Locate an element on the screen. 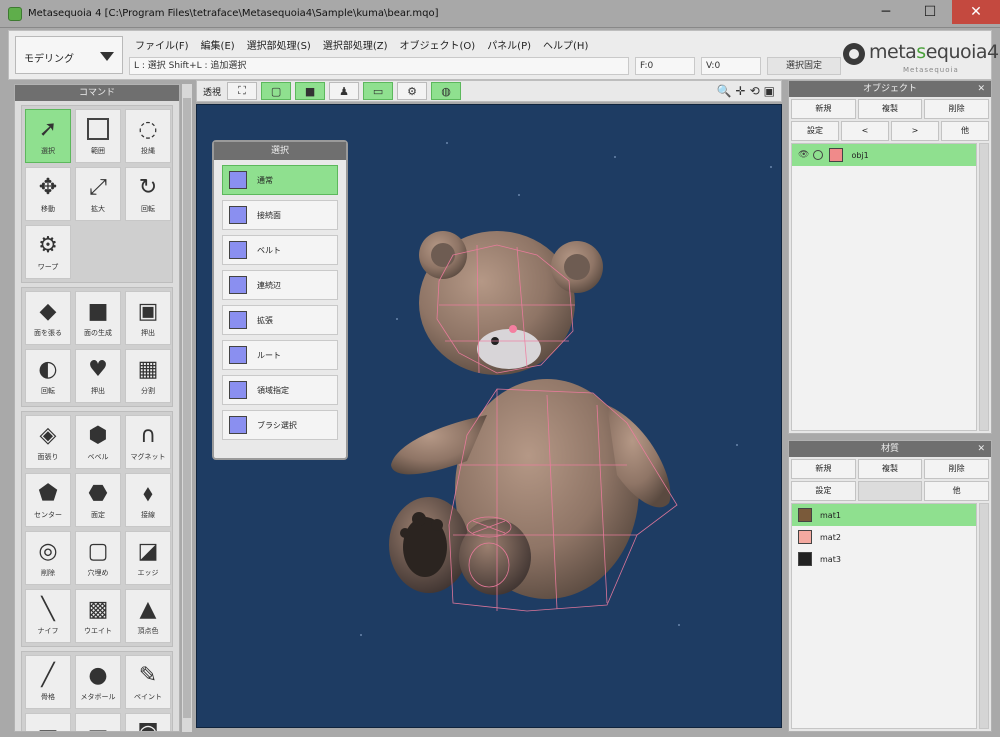  close-button: ✕ is located at coordinates (976, 12).